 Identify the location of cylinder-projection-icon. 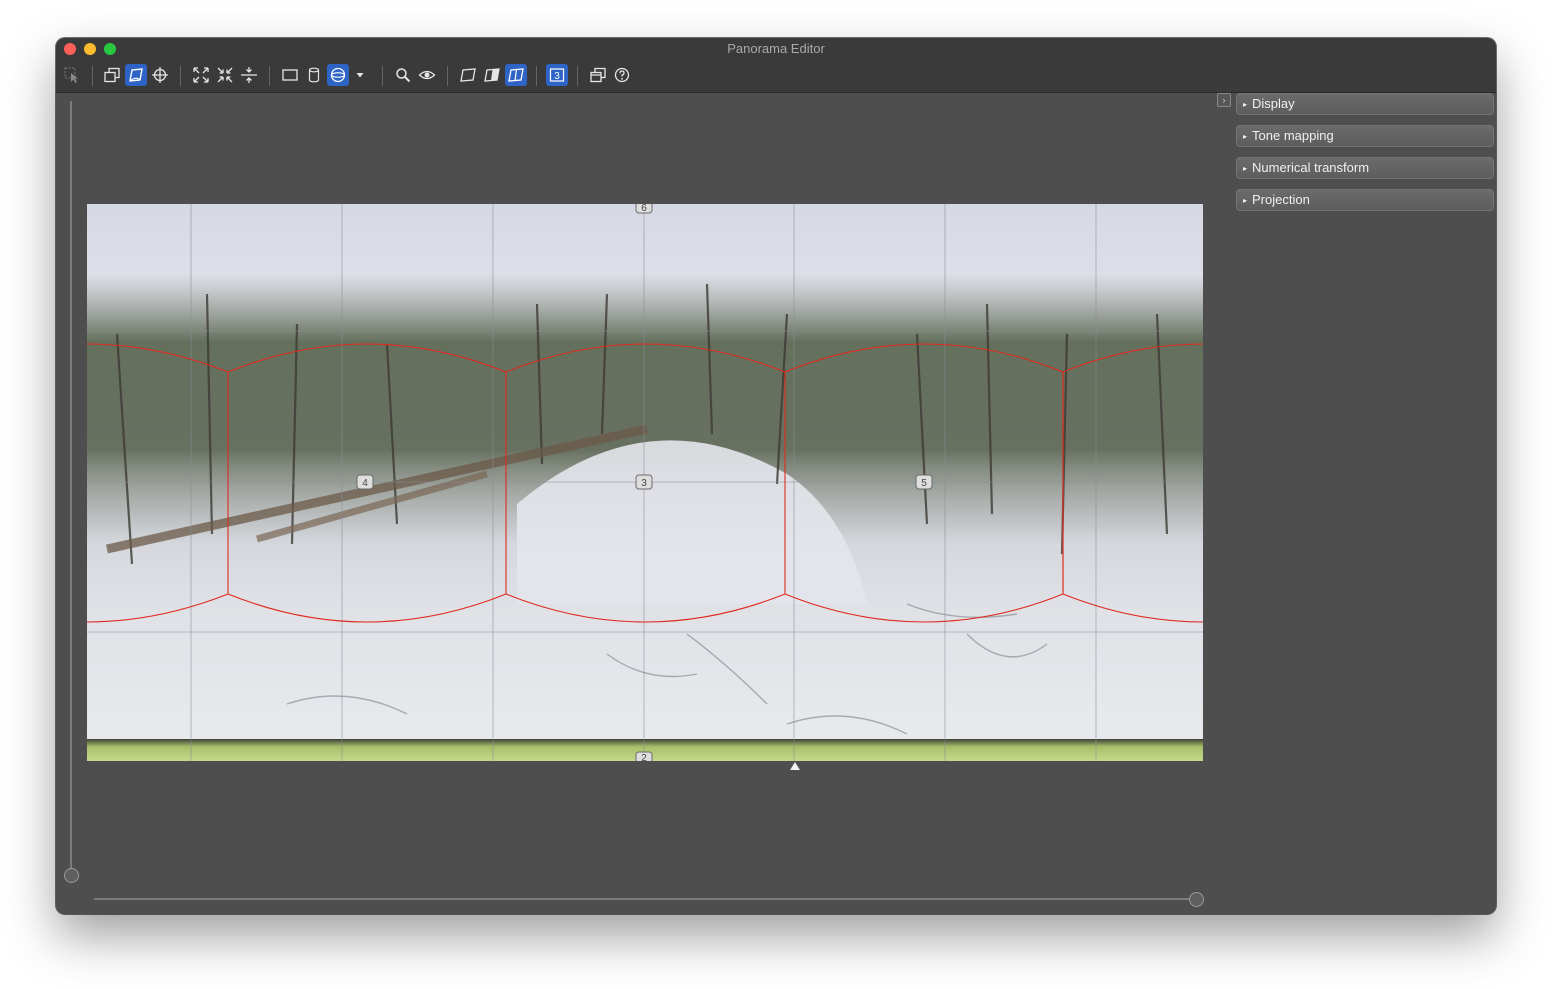
(314, 75).